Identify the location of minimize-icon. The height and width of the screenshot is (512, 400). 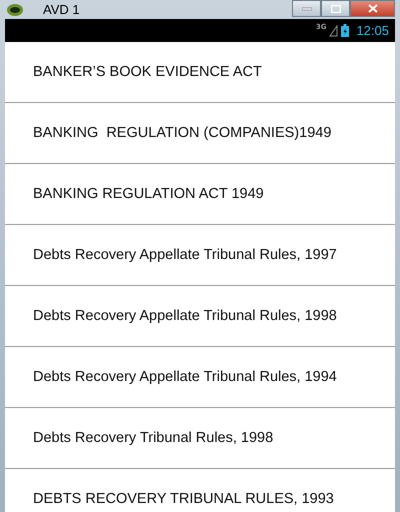
(307, 8).